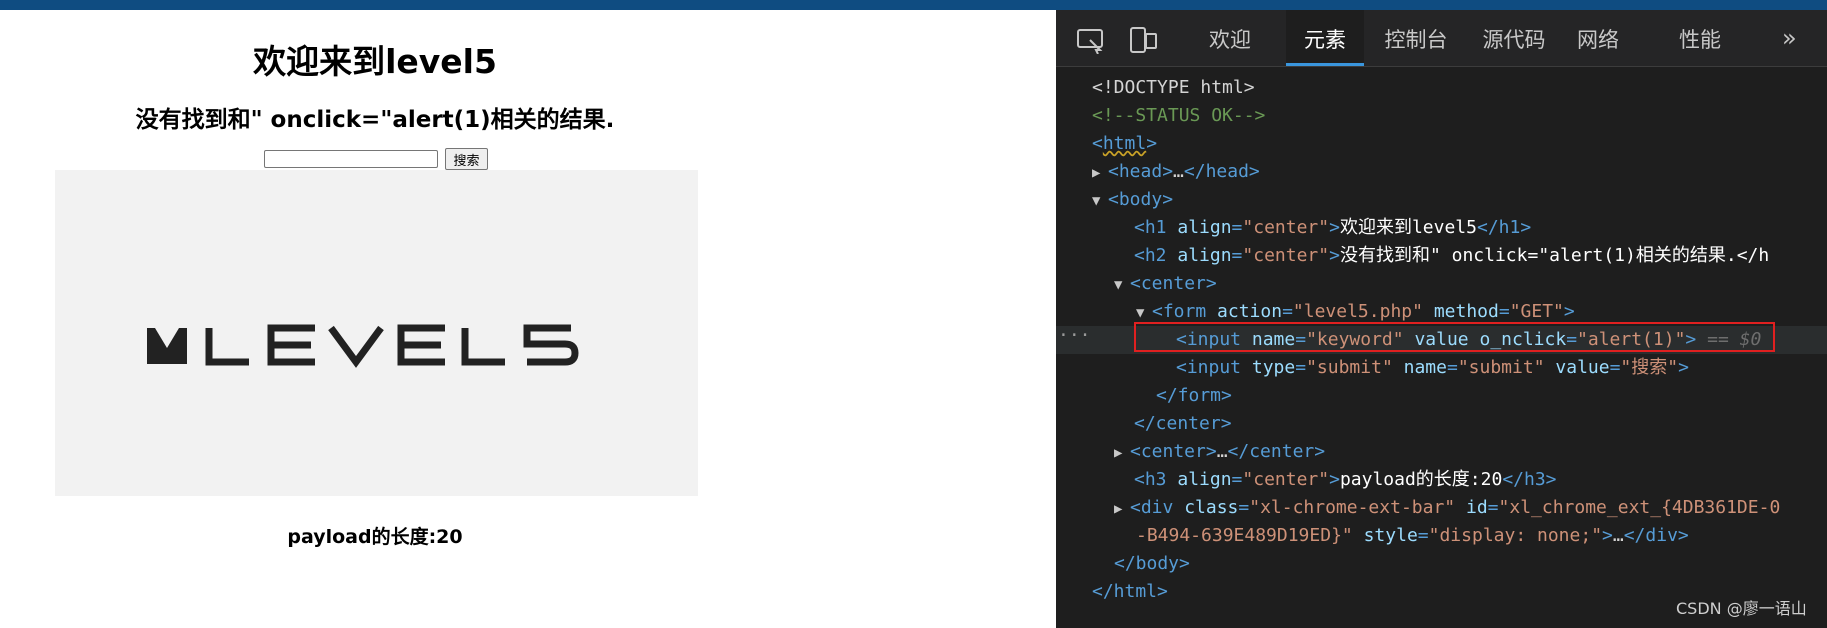  I want to click on devtools-toolbar: 欢迎 元素 控制台 源代码 网络 性能 », so click(1441, 38).